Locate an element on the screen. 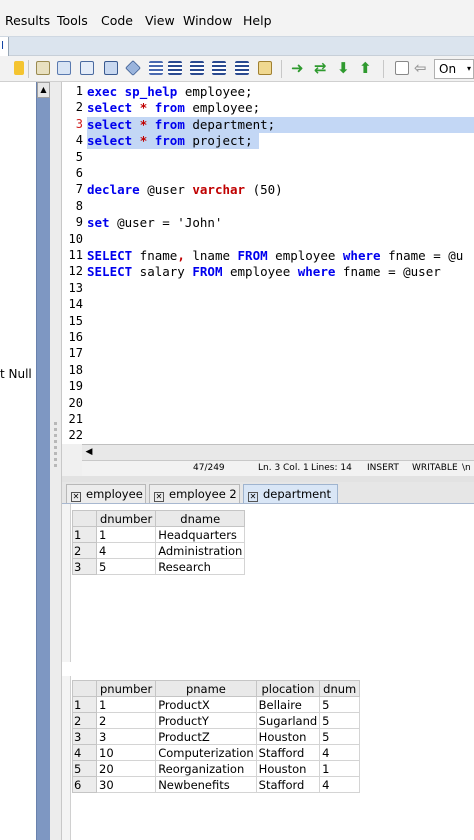 This screenshot has width=474, height=840. line-number: 11 is located at coordinates (75, 255).